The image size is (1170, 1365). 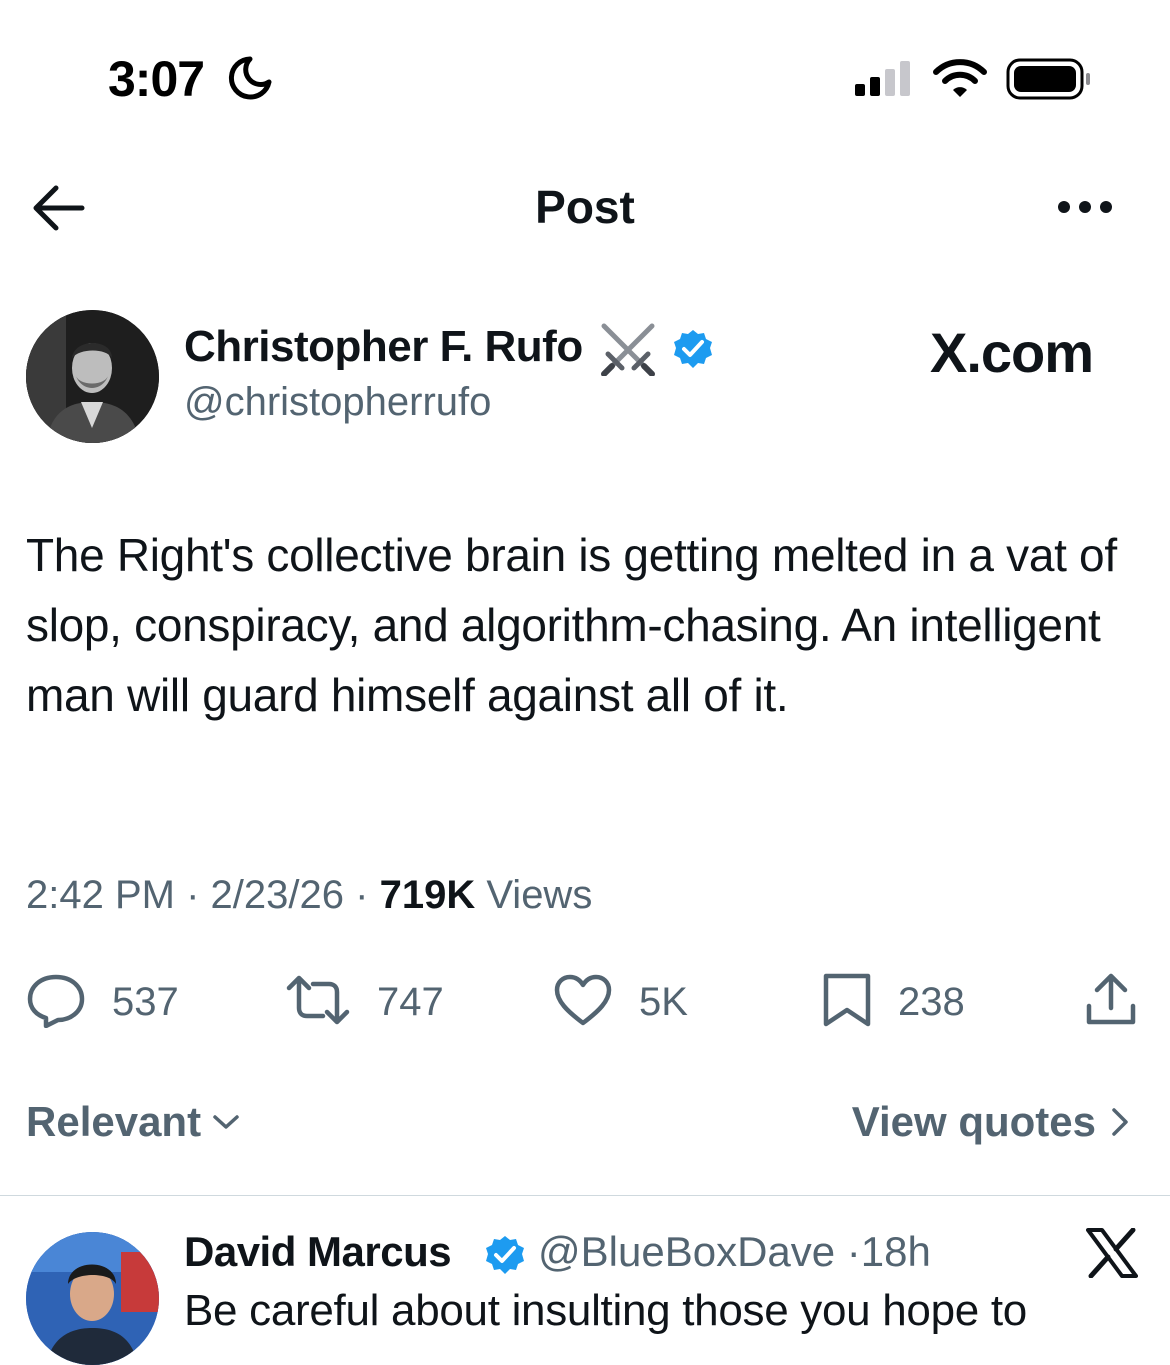 I want to click on view-quotes-link: View quotes, so click(x=991, y=1122).